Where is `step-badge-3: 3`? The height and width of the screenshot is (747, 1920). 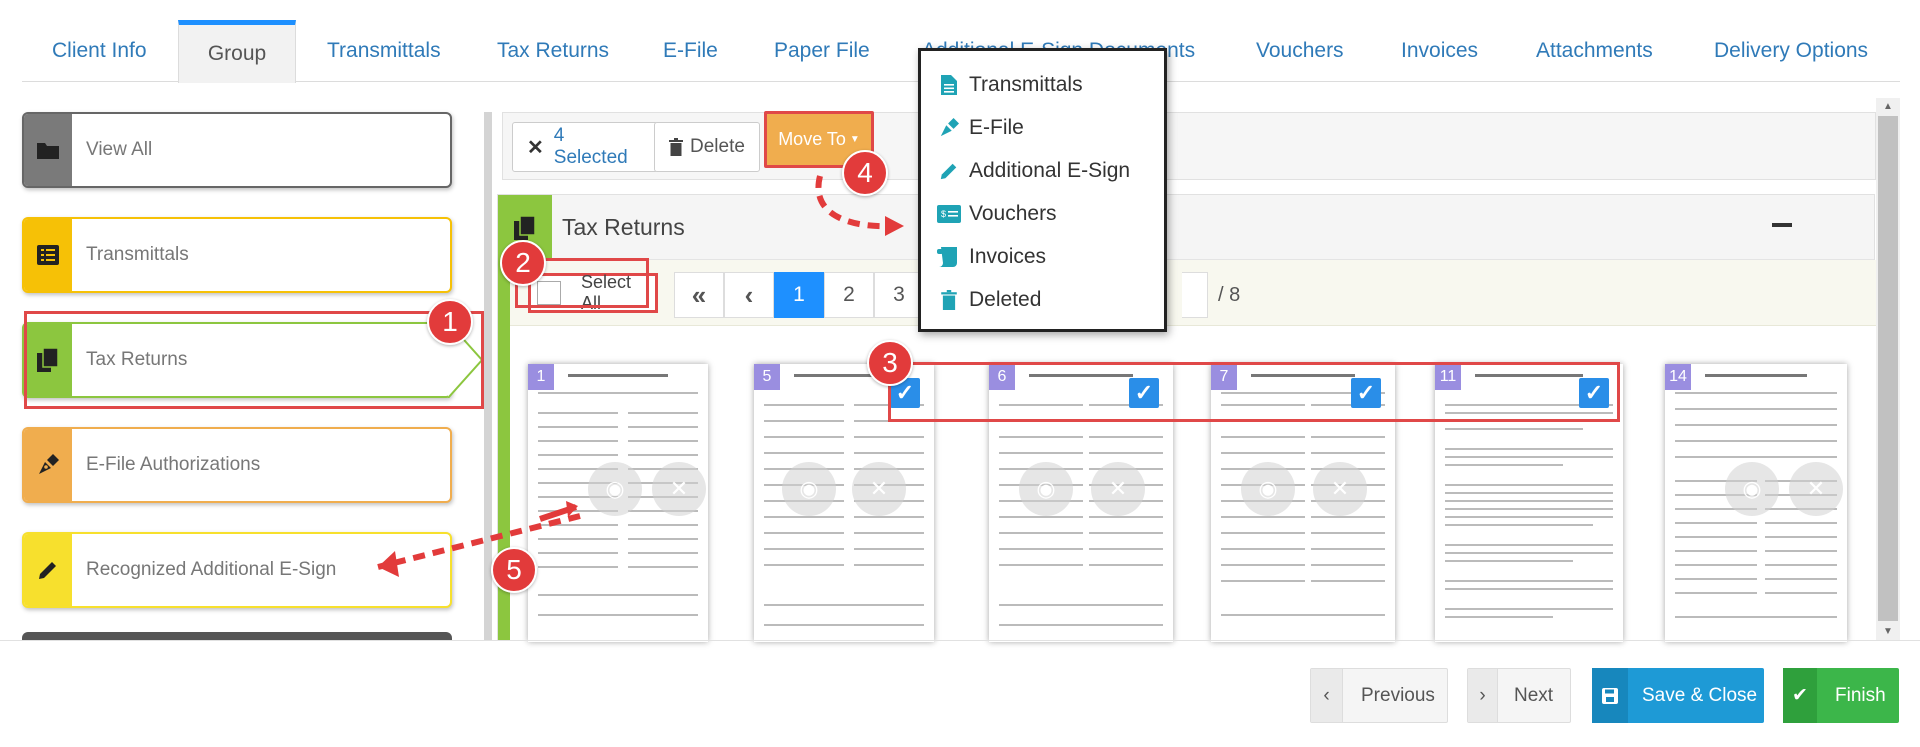
step-badge-3: 3 is located at coordinates (890, 363).